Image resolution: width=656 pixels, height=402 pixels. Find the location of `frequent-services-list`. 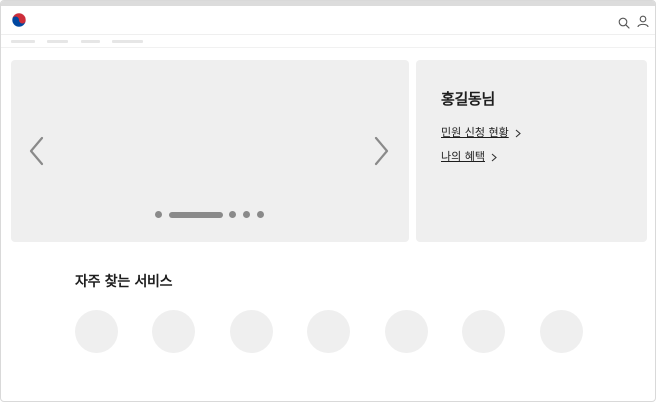

frequent-services-list is located at coordinates (335, 331).